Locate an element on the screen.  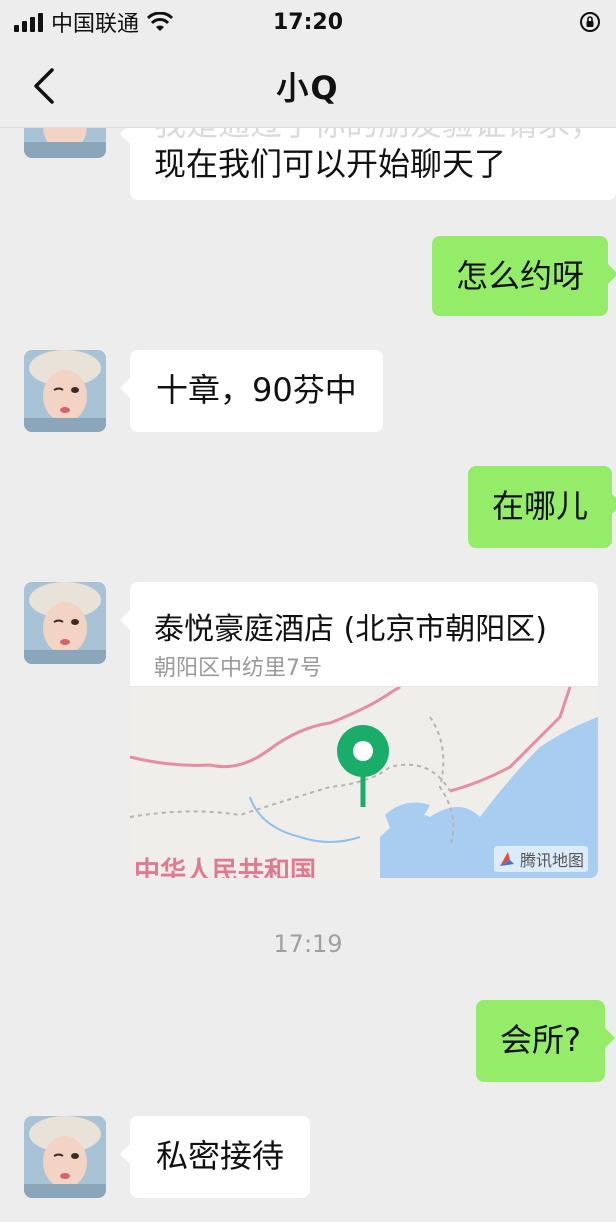
nav-bar: 小Q is located at coordinates (308, 86).